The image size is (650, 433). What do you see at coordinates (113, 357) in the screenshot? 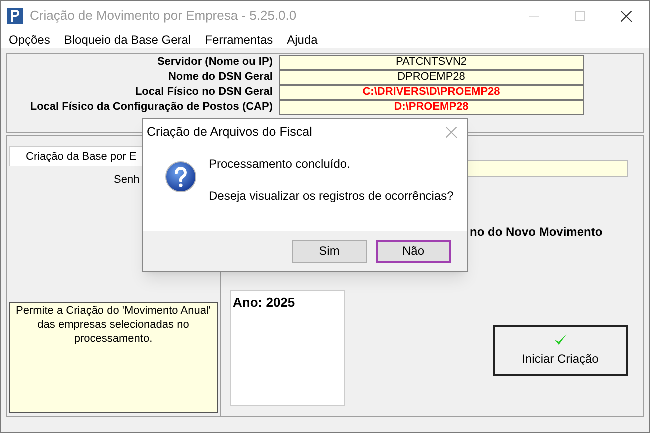
I see `info-box: Permite a Criação do 'Movimento Anual' das empresas selecionadas no processamento.` at bounding box center [113, 357].